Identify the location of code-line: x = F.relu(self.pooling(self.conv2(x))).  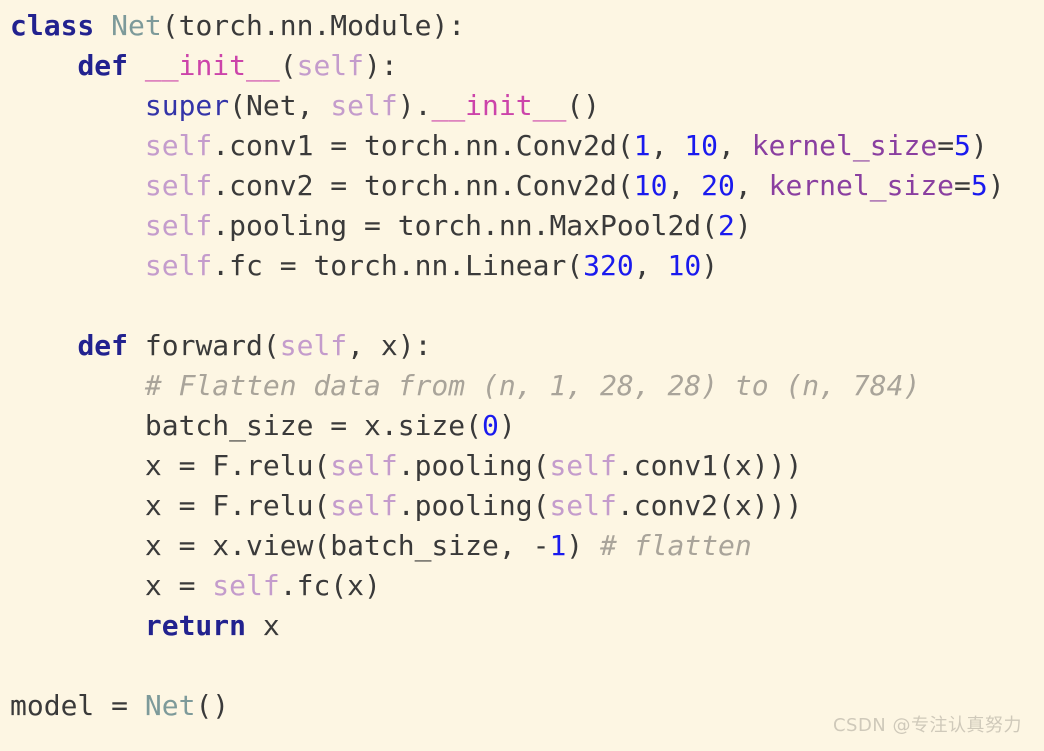
(522, 506).